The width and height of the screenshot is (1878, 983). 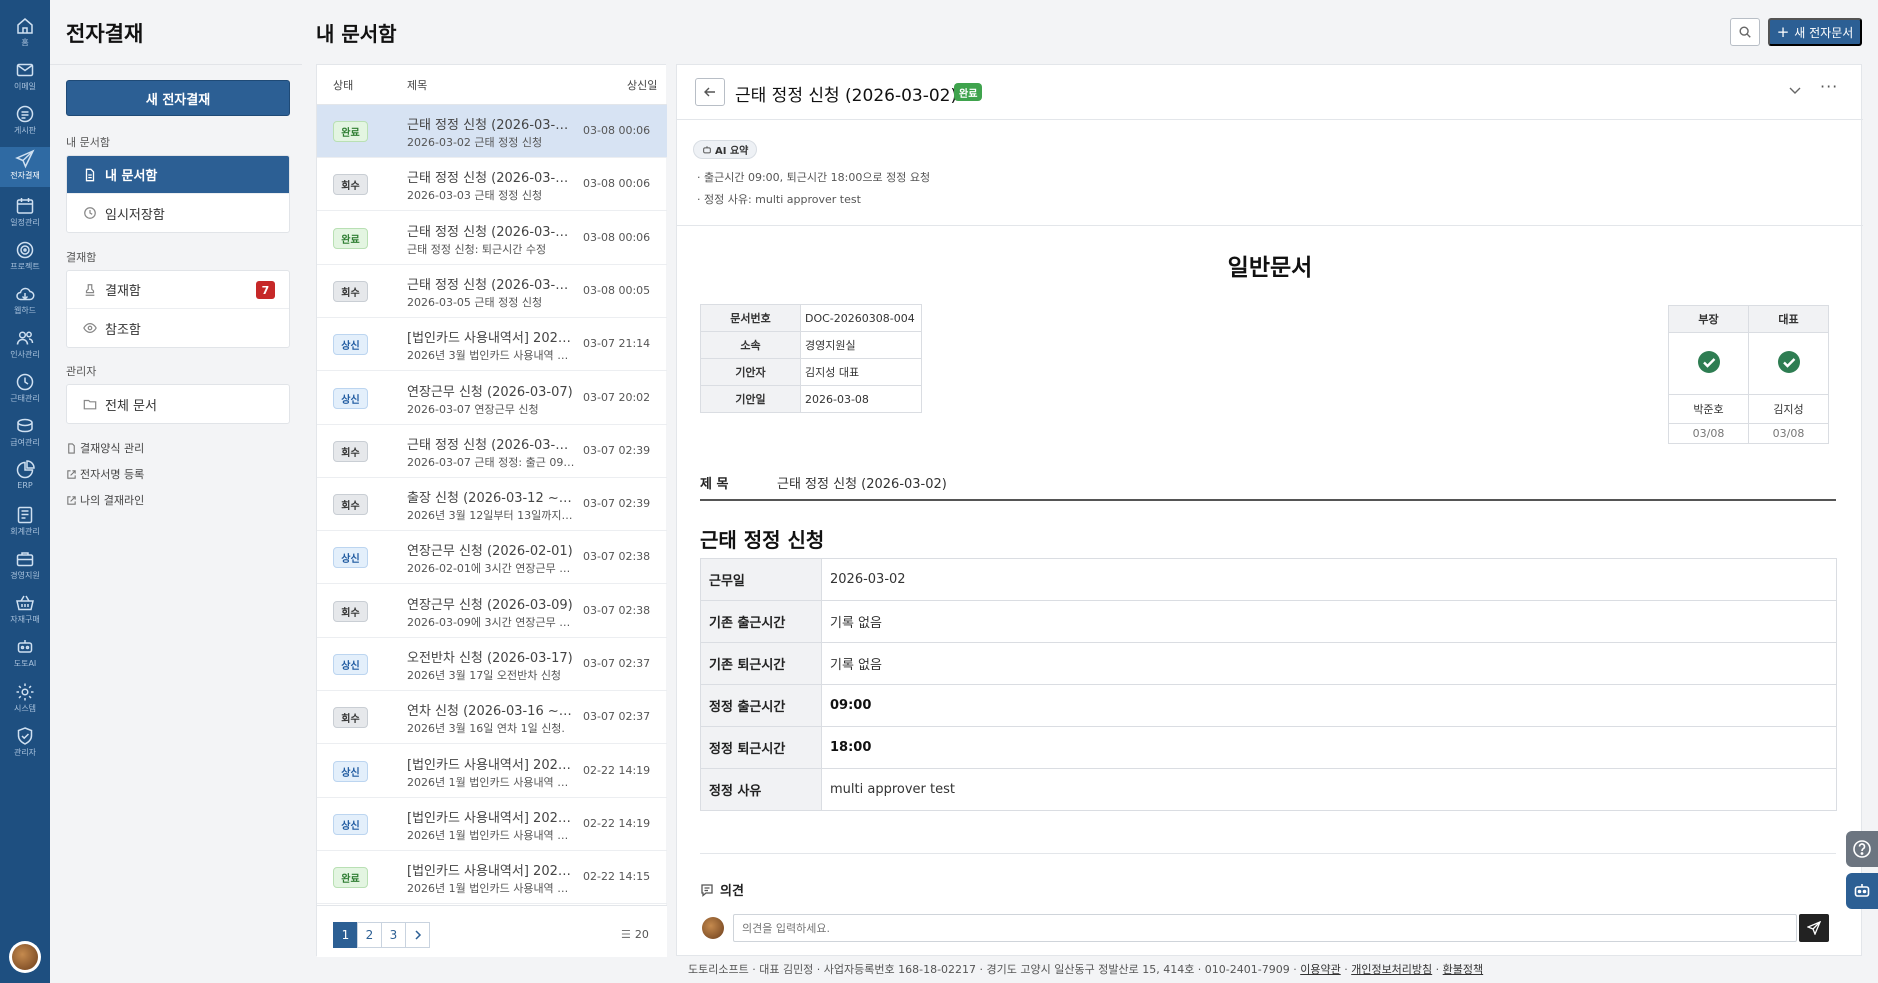 I want to click on row-title: 출장 신청 (2026-03-12 ~ 2026-03-13), so click(x=491, y=499).